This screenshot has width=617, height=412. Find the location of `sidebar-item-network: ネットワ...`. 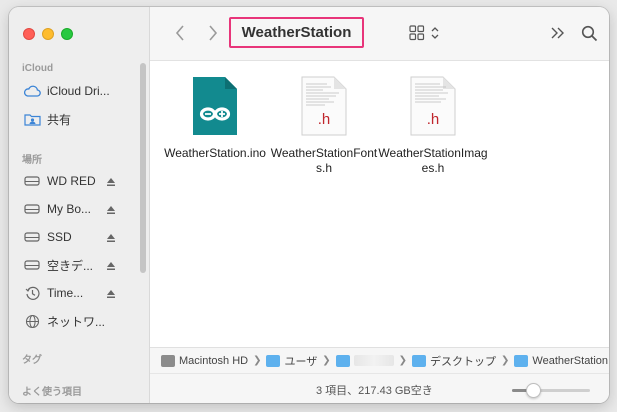

sidebar-item-network: ネットワ... is located at coordinates (64, 321).